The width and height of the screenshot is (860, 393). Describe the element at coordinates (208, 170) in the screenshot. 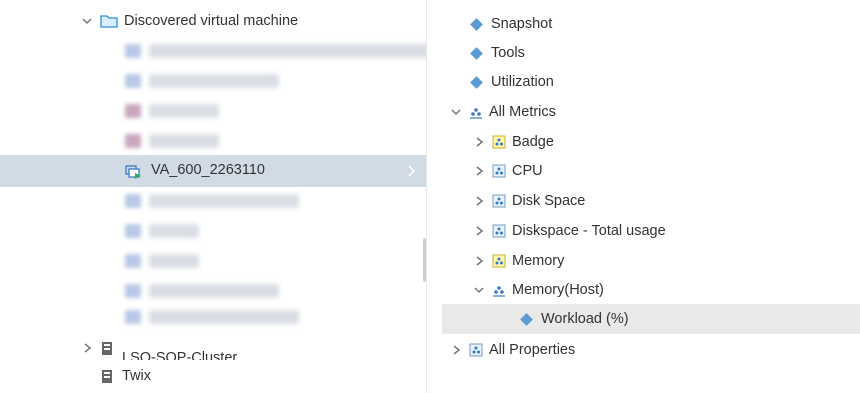

I see `tree-item-label: VA_600_2263110` at that location.